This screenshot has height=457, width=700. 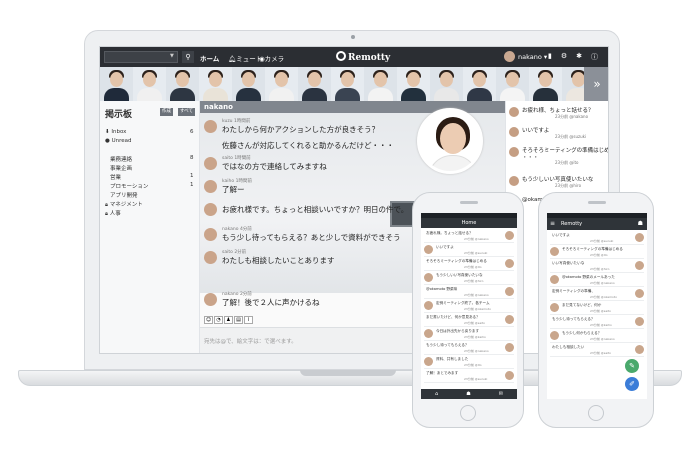 What do you see at coordinates (469, 348) in the screenshot?
I see `list-item: もう少し待ってもらえる？ 23分前 @nakano` at bounding box center [469, 348].